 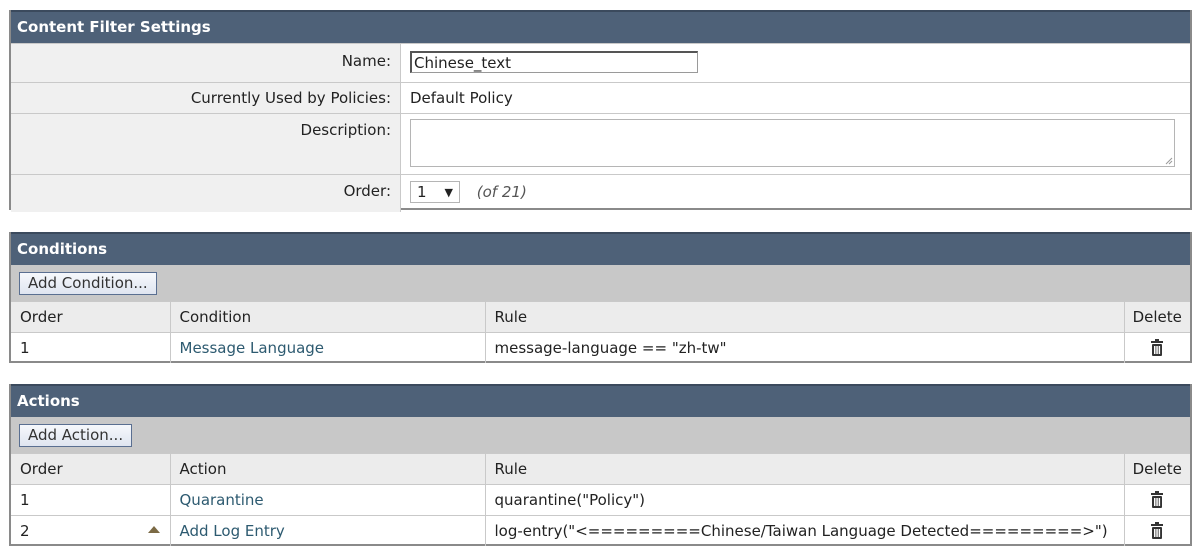 What do you see at coordinates (25, 531) in the screenshot?
I see `action-order: 2` at bounding box center [25, 531].